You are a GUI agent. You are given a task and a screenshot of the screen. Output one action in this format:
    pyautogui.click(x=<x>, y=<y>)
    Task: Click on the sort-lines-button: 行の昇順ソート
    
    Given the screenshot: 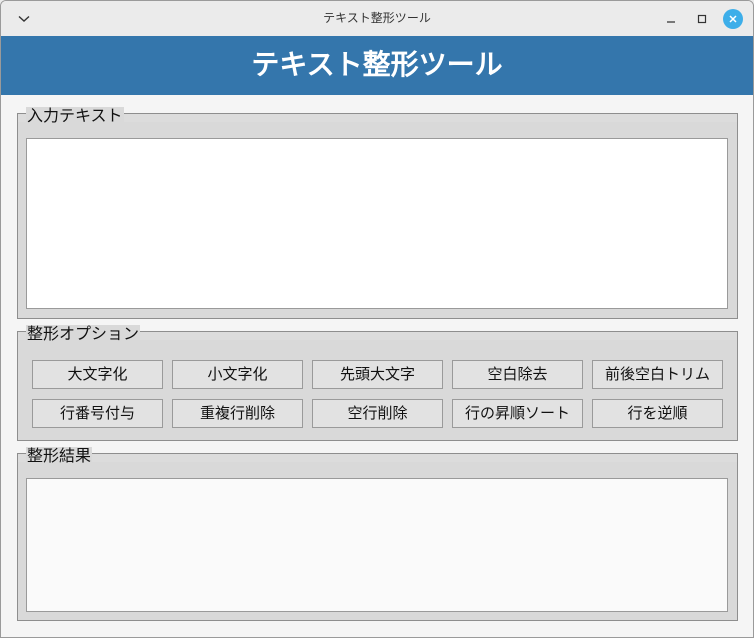 What is the action you would take?
    pyautogui.click(x=517, y=413)
    